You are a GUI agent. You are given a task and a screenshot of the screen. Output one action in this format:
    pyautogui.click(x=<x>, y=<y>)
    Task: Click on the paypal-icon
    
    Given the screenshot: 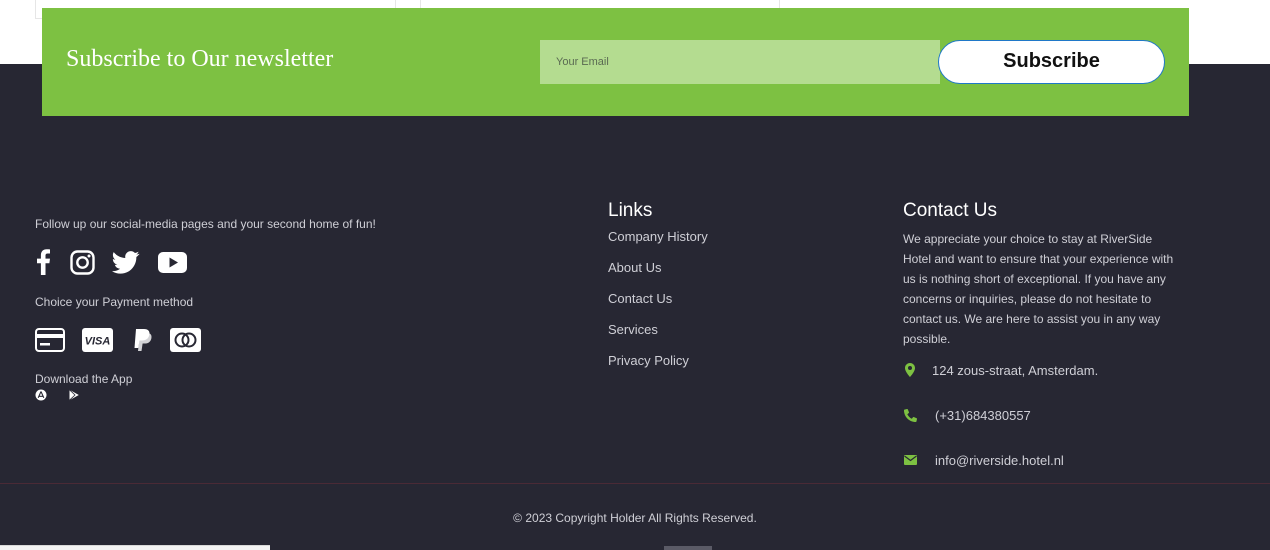 What is the action you would take?
    pyautogui.click(x=142, y=340)
    